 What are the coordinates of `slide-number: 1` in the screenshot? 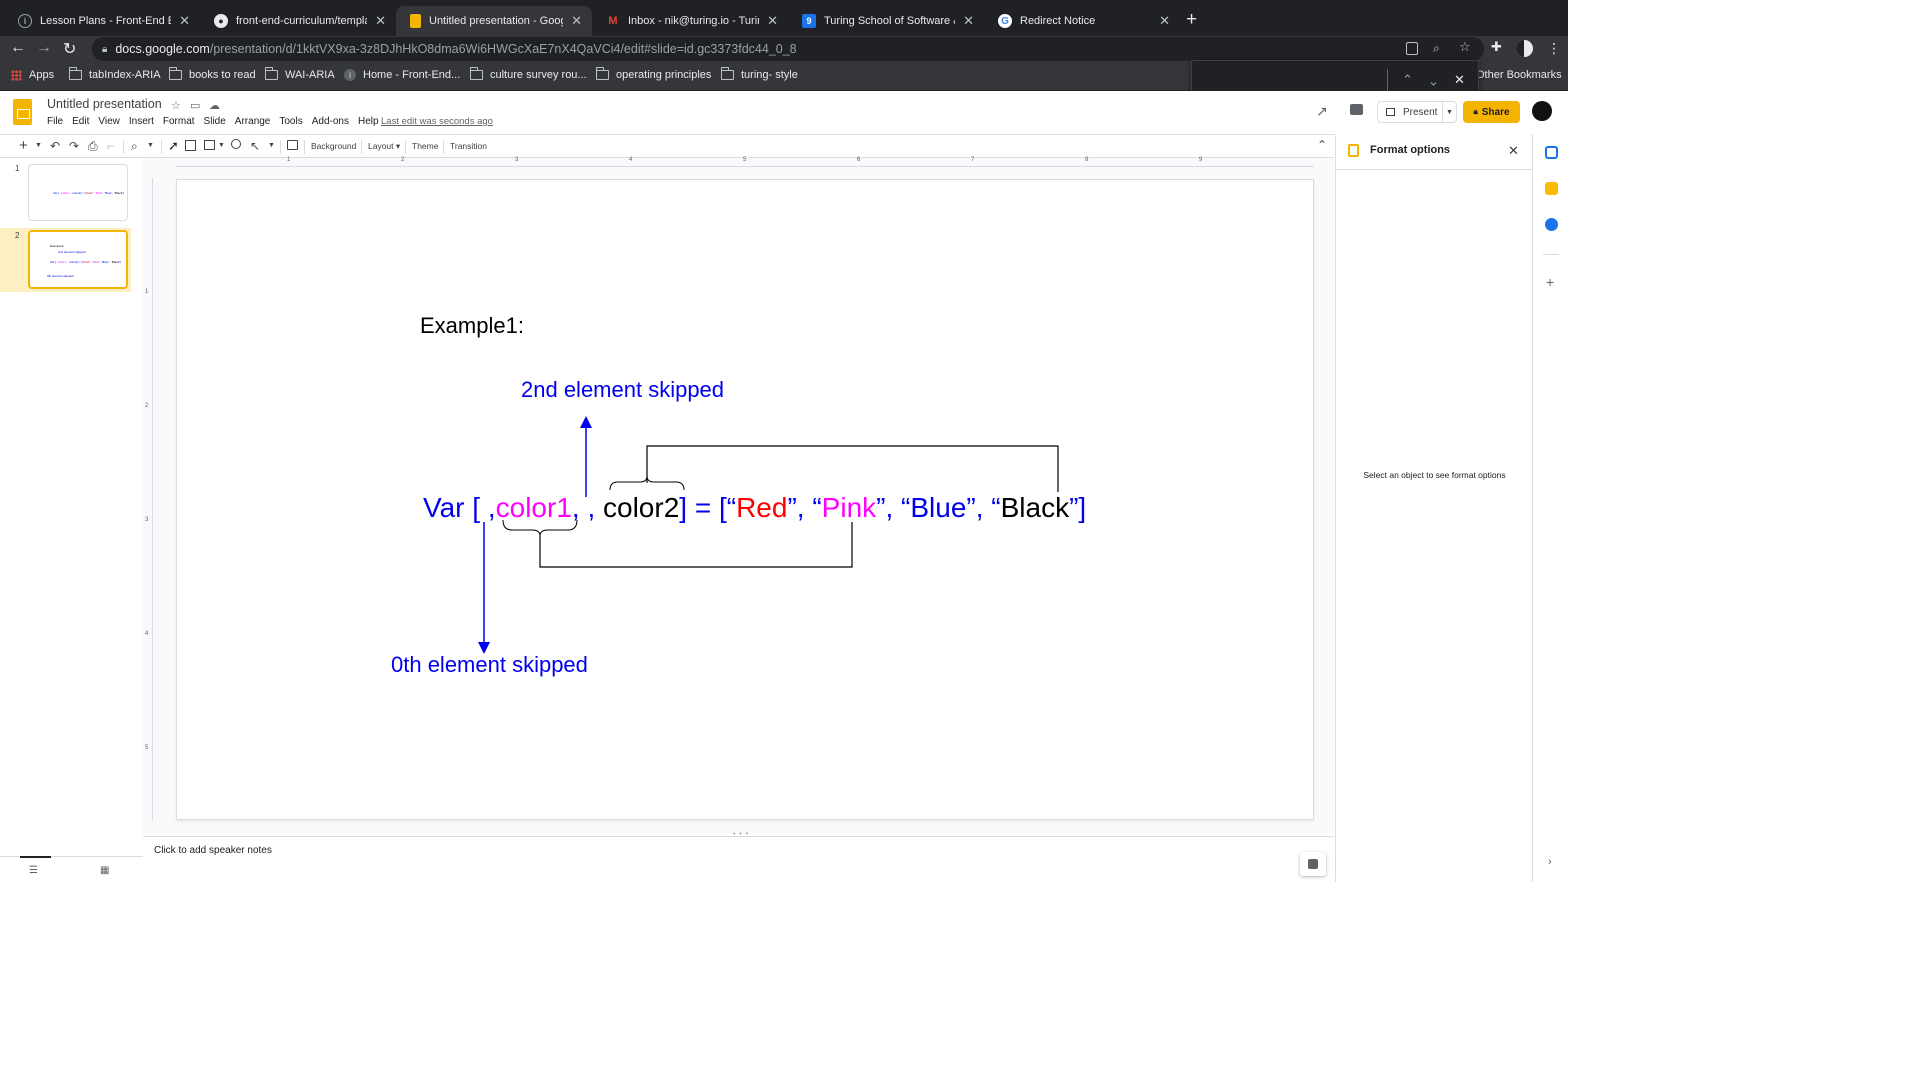 It's located at (17, 168).